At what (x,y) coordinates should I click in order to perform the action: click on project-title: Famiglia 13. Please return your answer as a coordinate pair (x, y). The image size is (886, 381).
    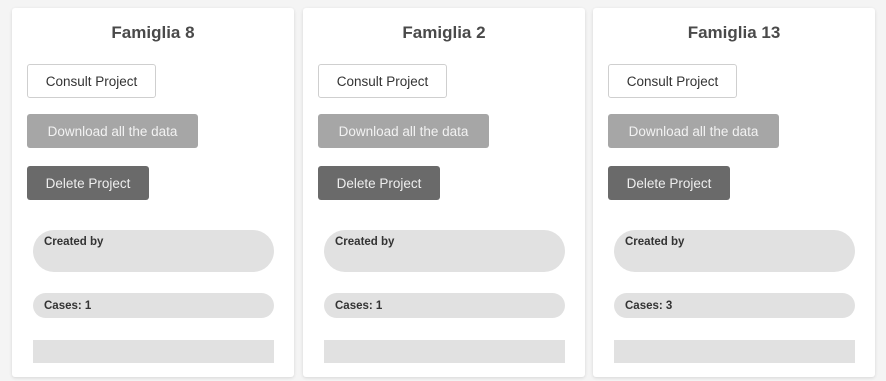
    Looking at the image, I should click on (734, 32).